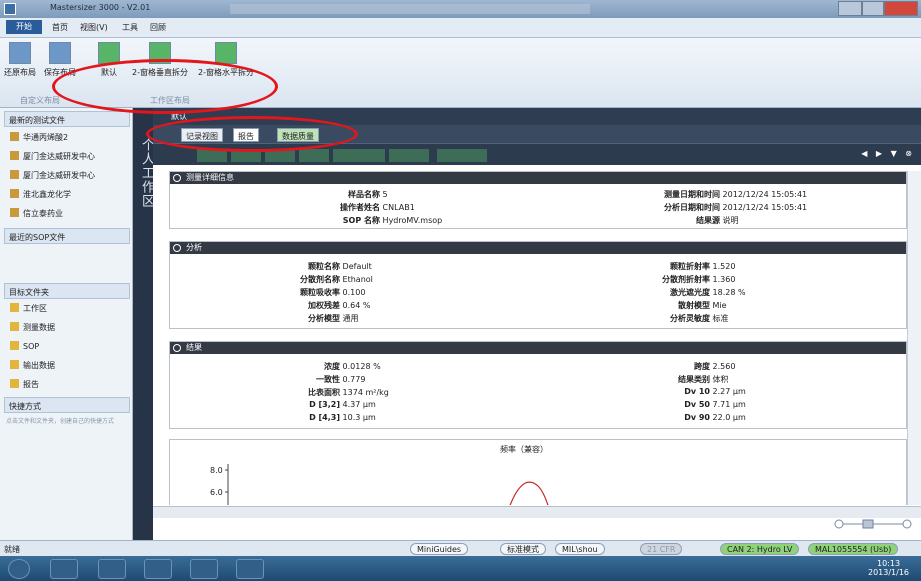 Image resolution: width=921 pixels, height=581 pixels. I want to click on browser-icon, so click(112, 569).